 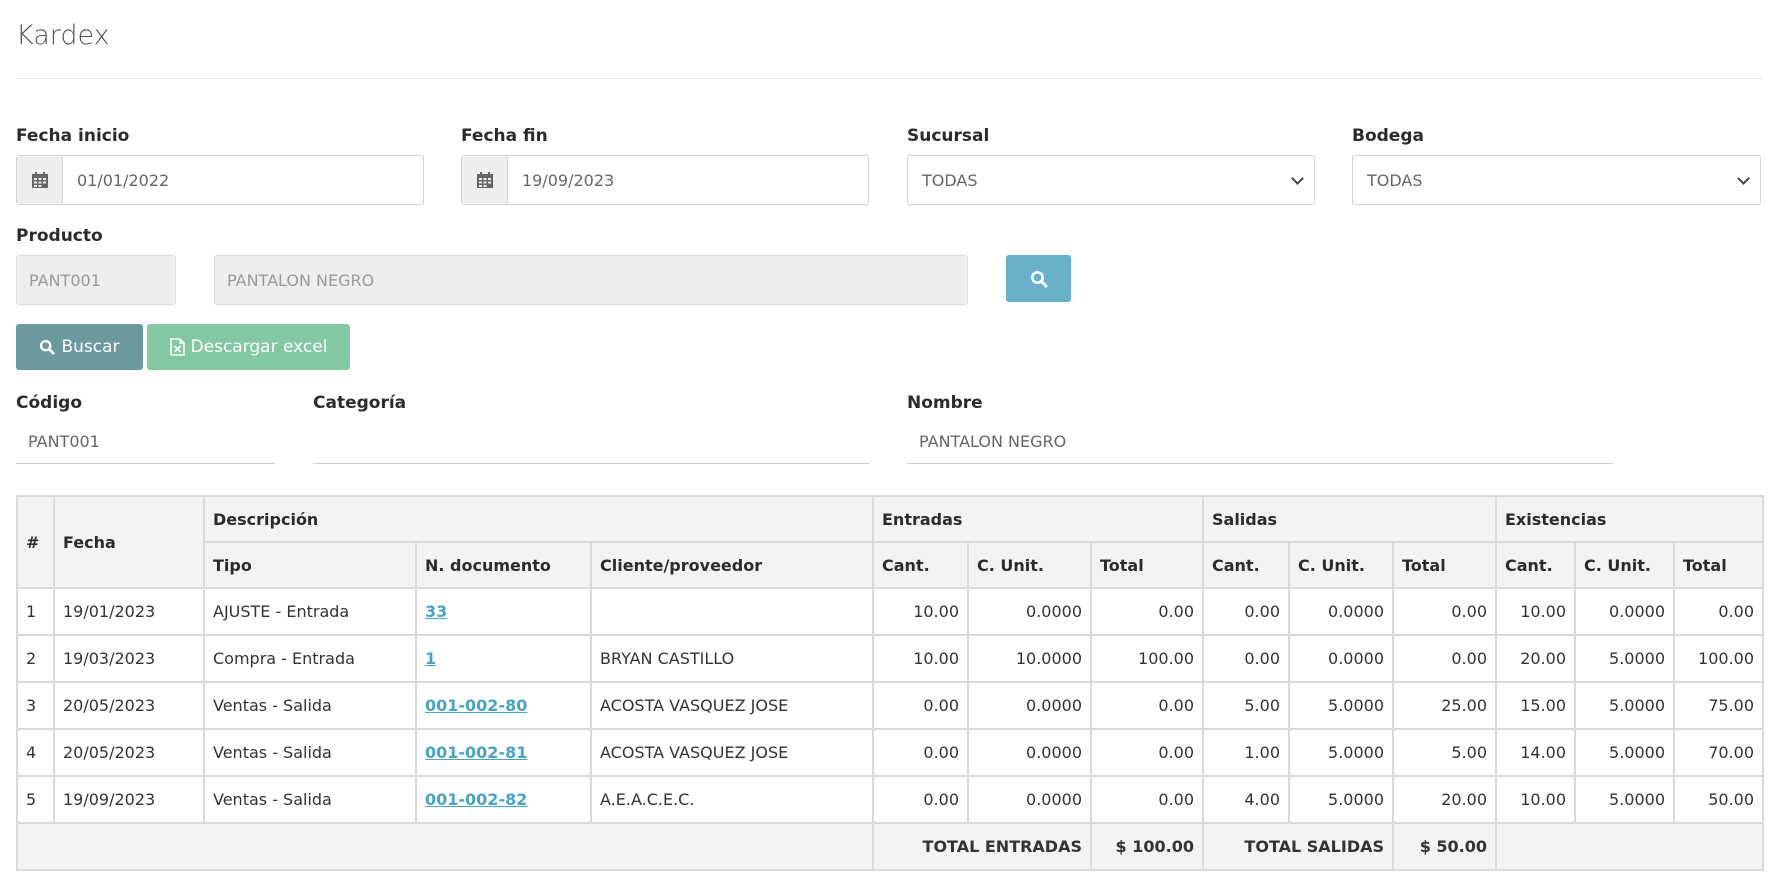 I want to click on totals-existencias-spacer, so click(x=1629, y=846).